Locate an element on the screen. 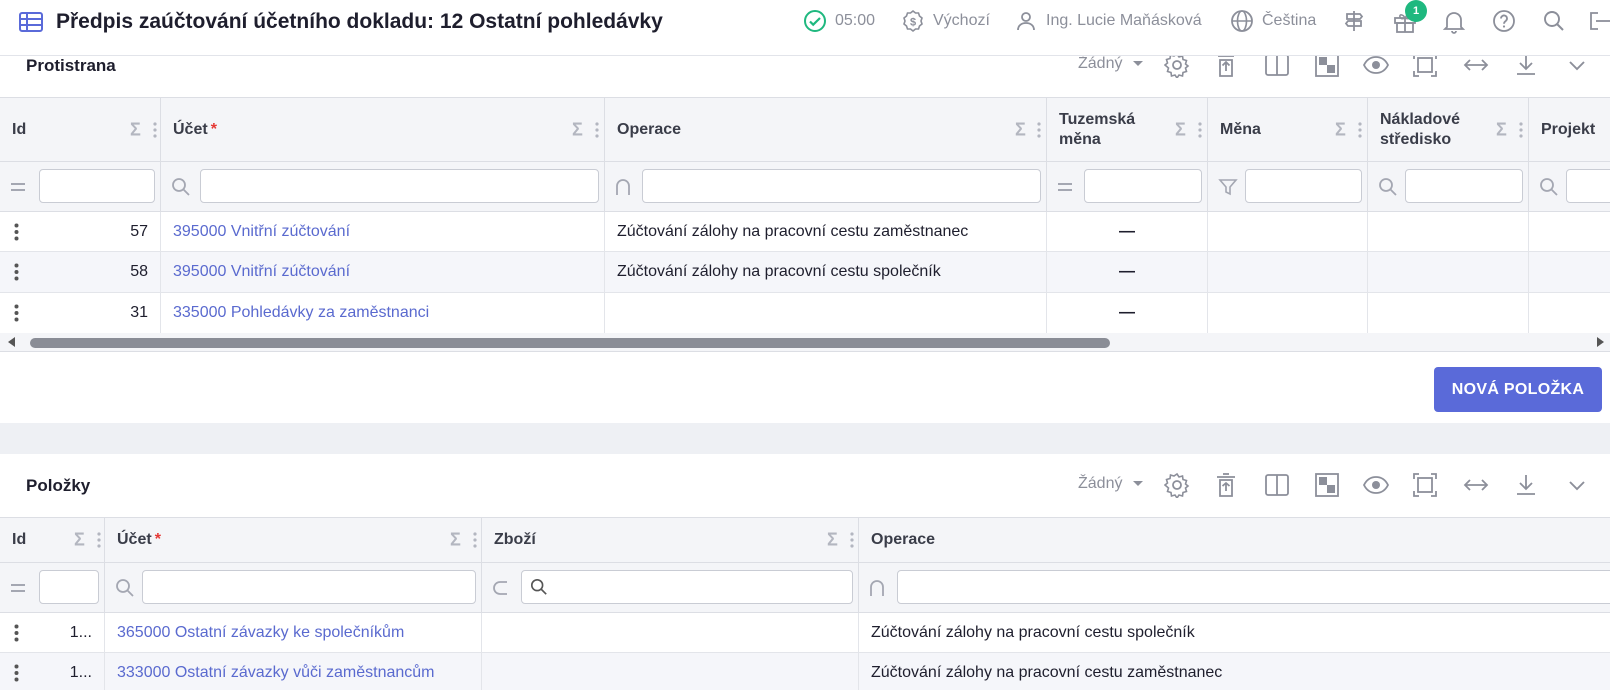 This screenshot has height=690, width=1610. scroll-left-icon is located at coordinates (12, 342).